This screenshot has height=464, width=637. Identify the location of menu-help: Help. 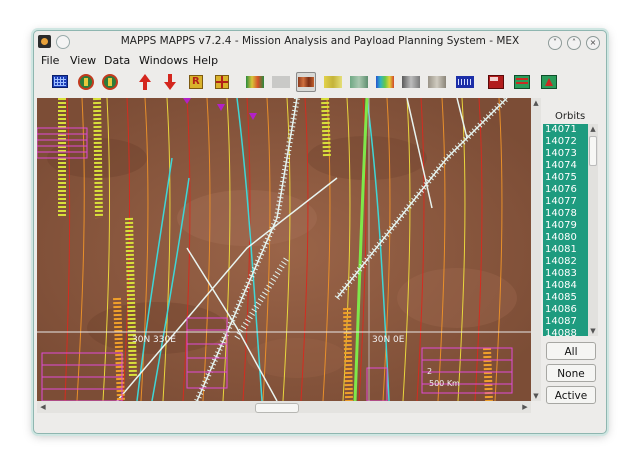
(205, 60).